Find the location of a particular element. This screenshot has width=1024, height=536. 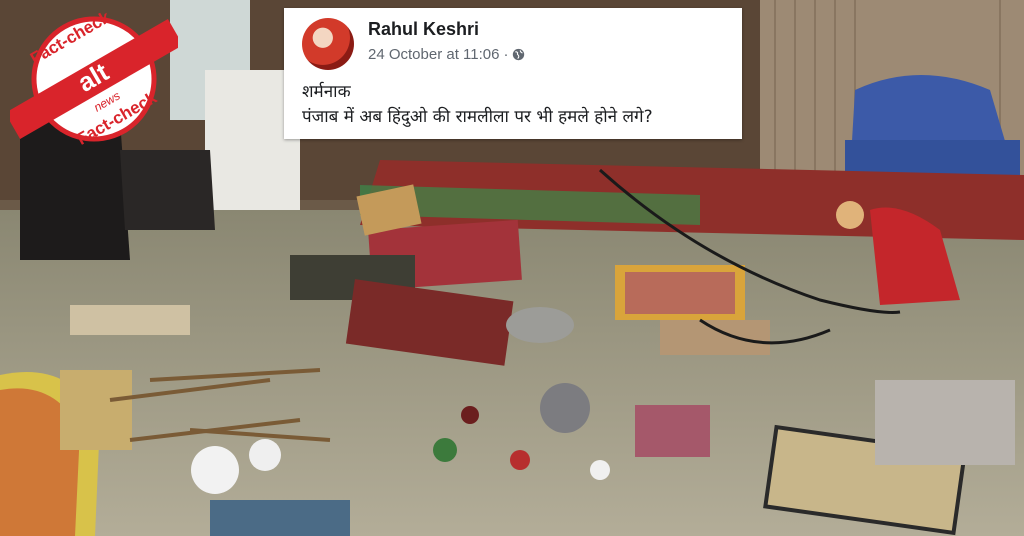

fact-check-badge: Fact-check alt news Fact-check is located at coordinates (94, 79).